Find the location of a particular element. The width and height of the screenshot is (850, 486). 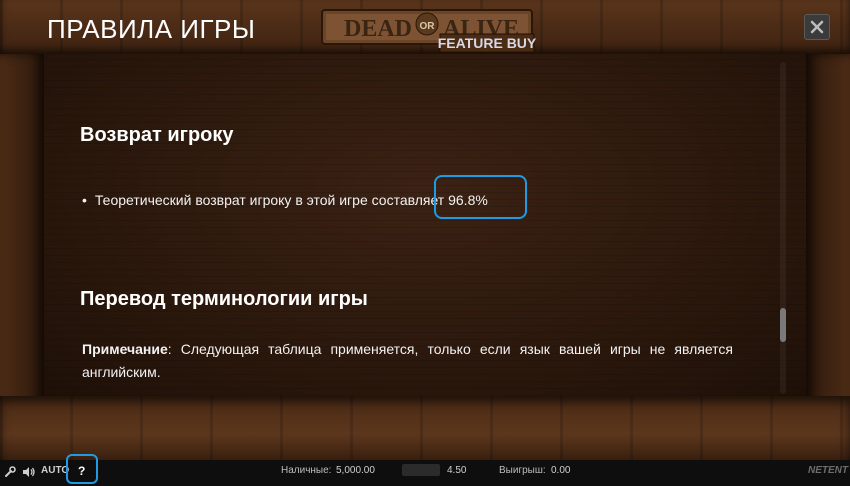

rtp-highlight-marker is located at coordinates (480, 197).